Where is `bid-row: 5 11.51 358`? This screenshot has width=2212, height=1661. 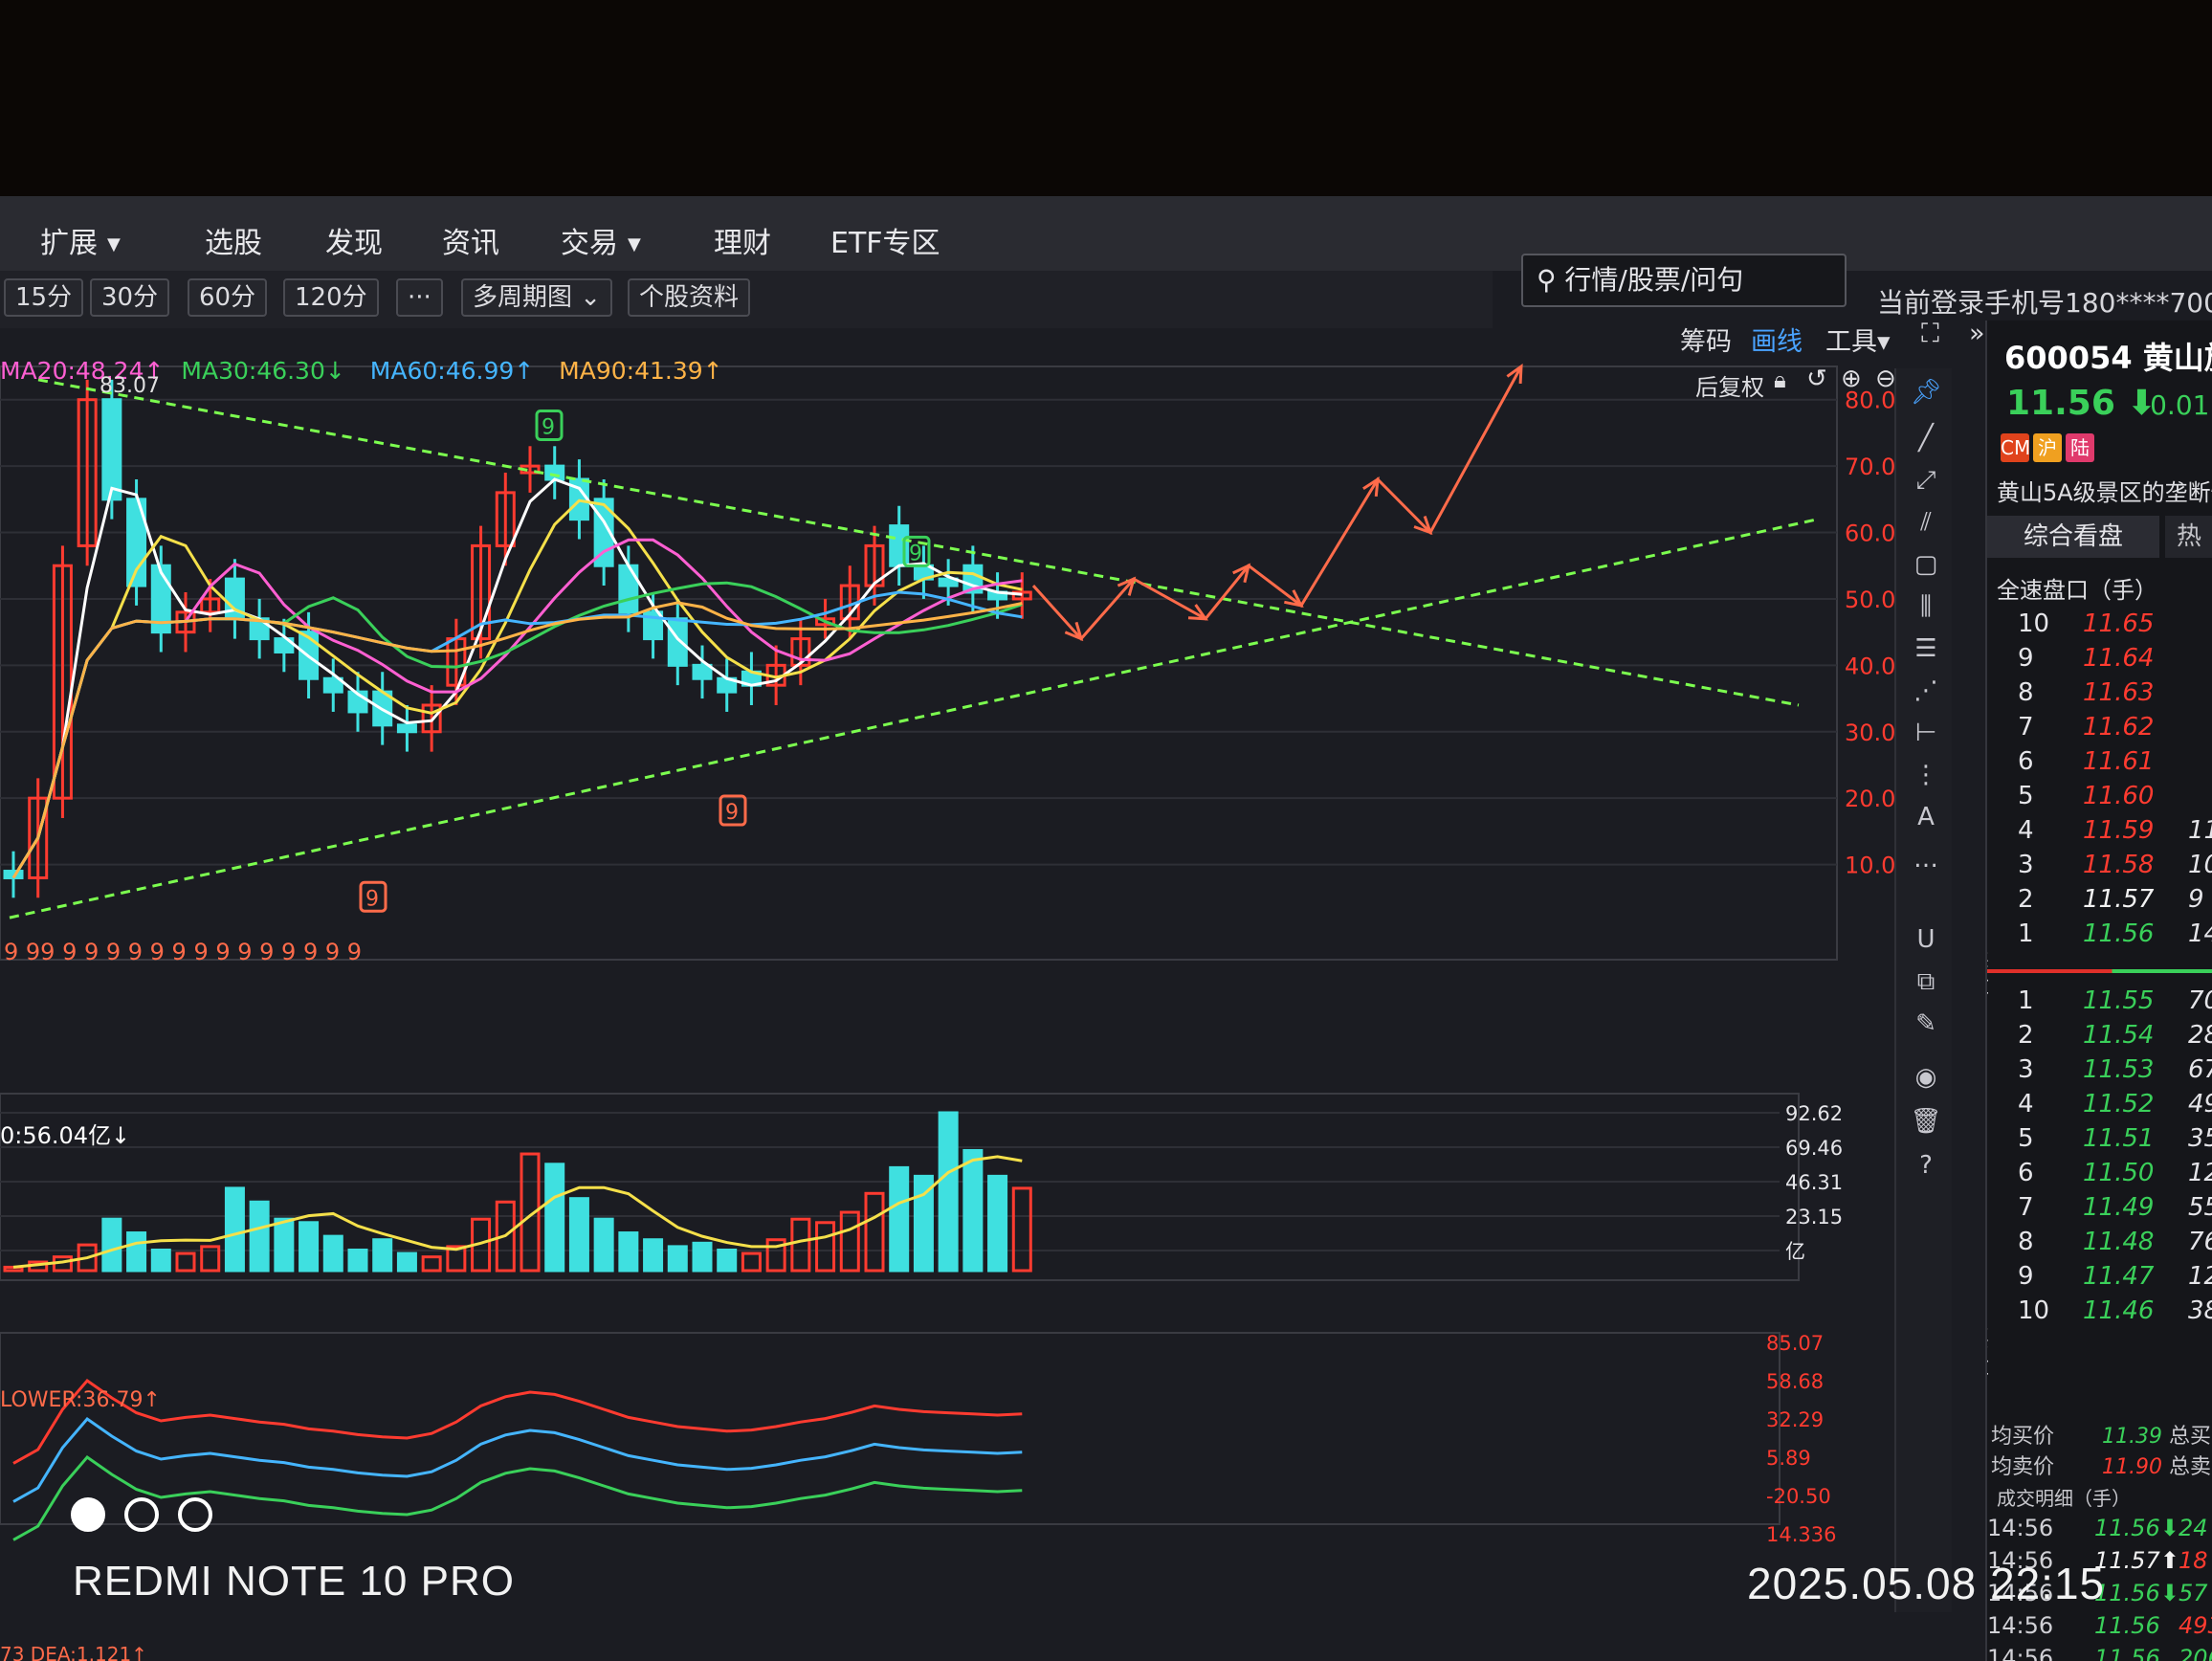
bid-row: 5 11.51 358 is located at coordinates (2099, 1142).